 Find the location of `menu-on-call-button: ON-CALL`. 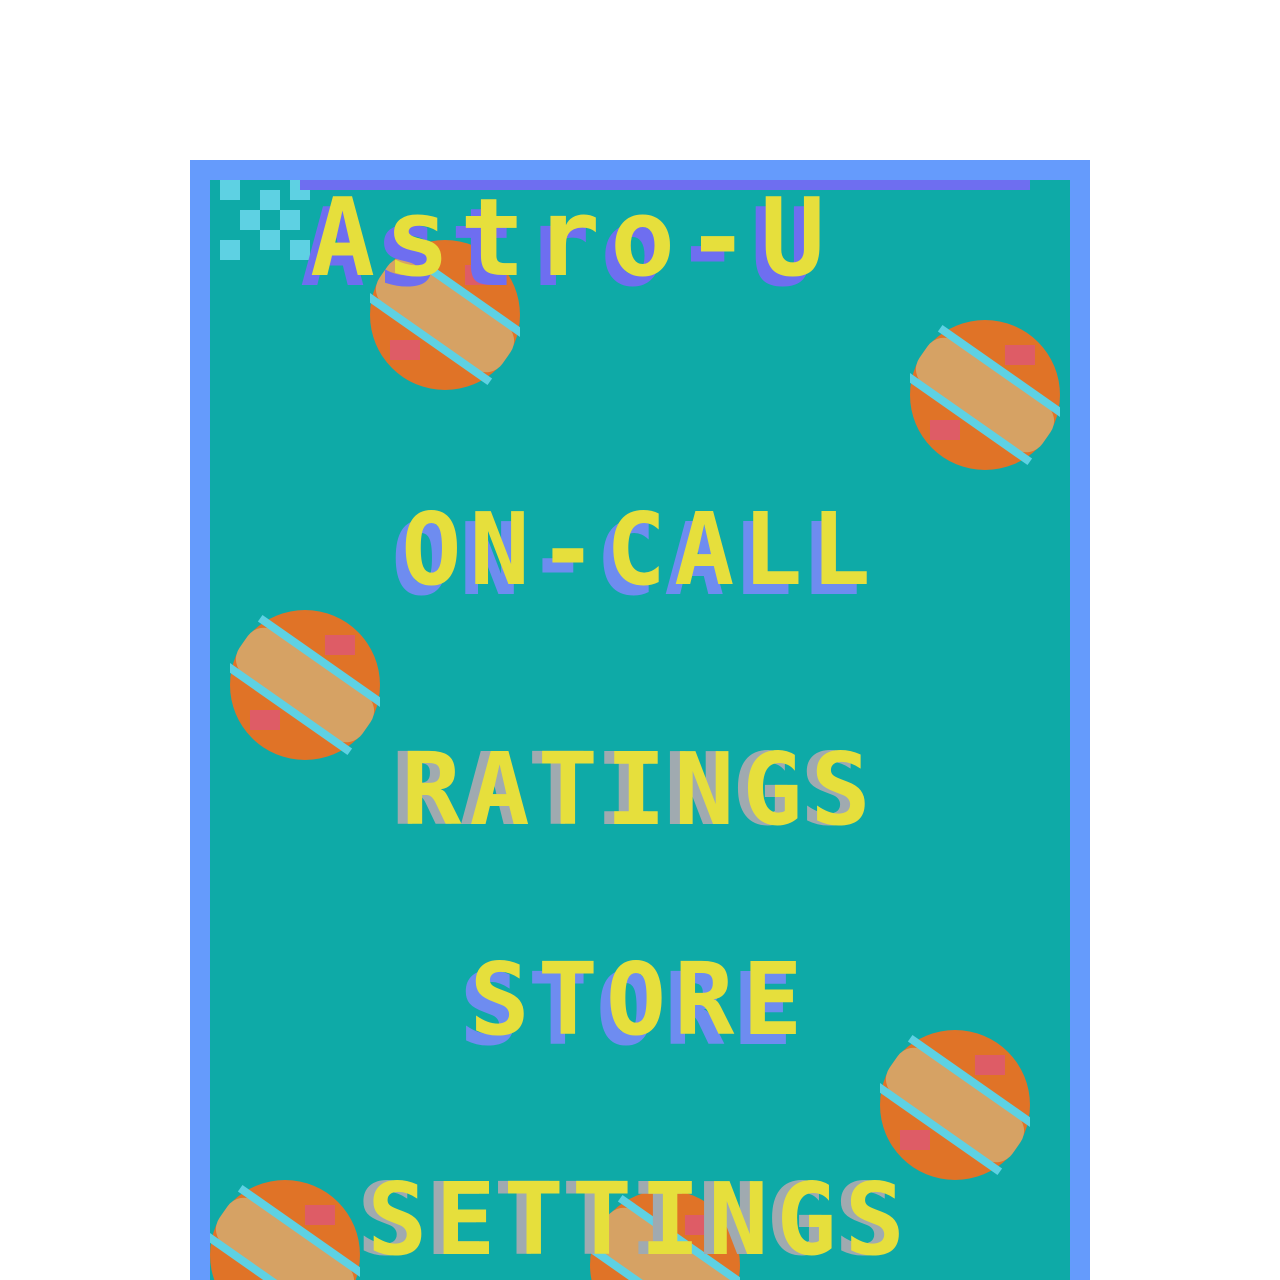

menu-on-call-button: ON-CALL is located at coordinates (640, 550).